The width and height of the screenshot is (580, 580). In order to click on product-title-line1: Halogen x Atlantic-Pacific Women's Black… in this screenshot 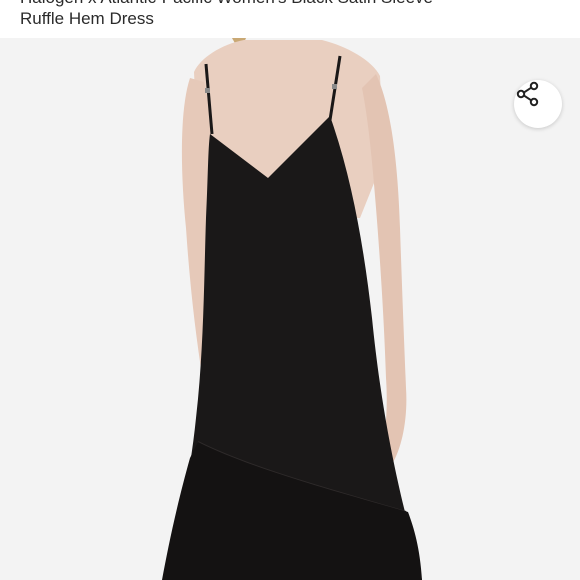, I will do `click(226, 4)`.